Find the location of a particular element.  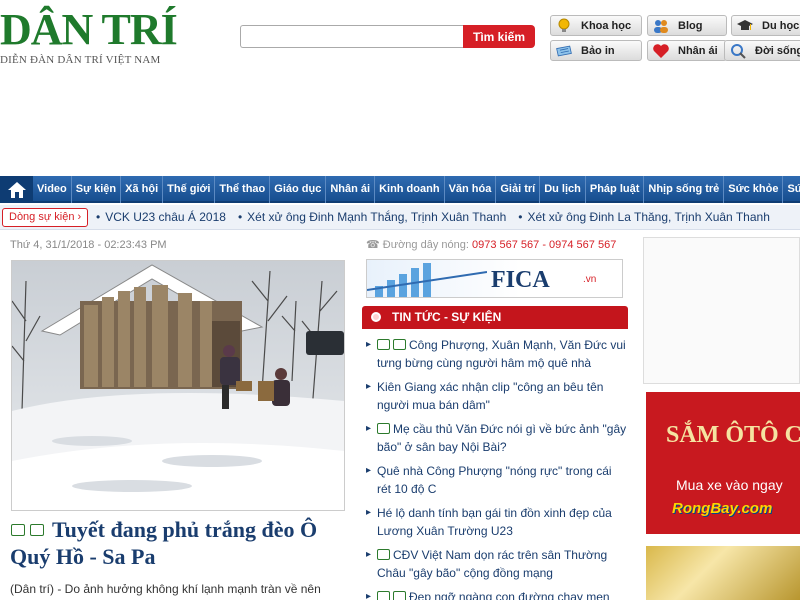

news-item: Đẹp ngỡ ngàng con đường chạy men is located at coordinates (497, 594).